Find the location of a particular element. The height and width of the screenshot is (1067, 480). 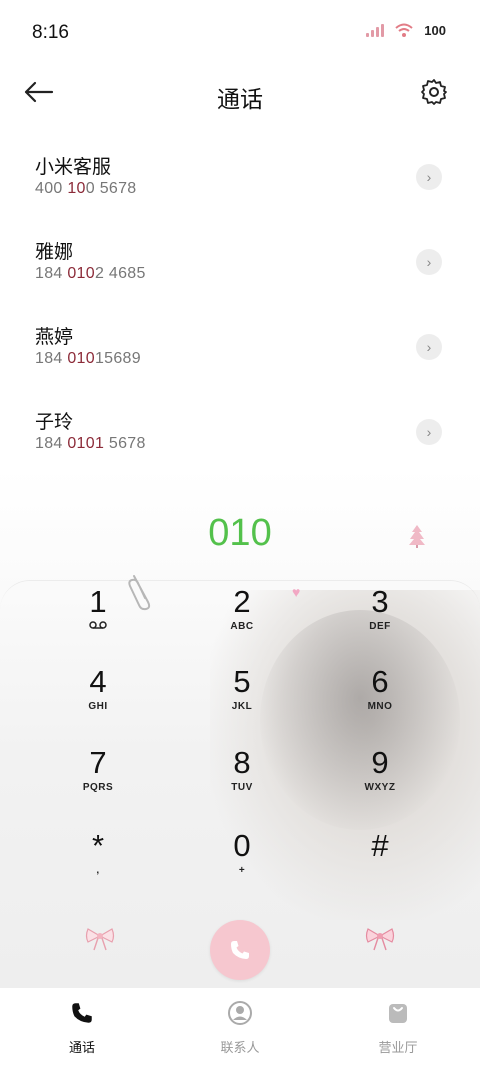

bow-icon-left is located at coordinates (100, 938).